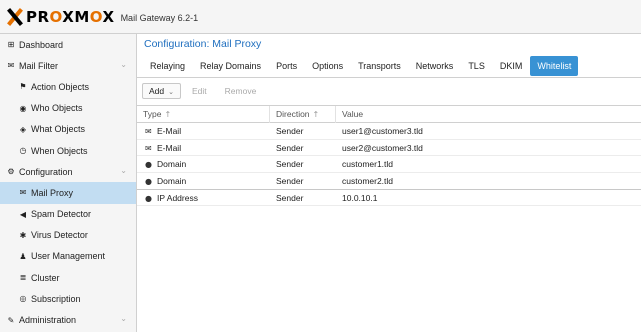 The width and height of the screenshot is (641, 332). Describe the element at coordinates (11, 45) in the screenshot. I see `dashboard-icon: ⊞` at that location.